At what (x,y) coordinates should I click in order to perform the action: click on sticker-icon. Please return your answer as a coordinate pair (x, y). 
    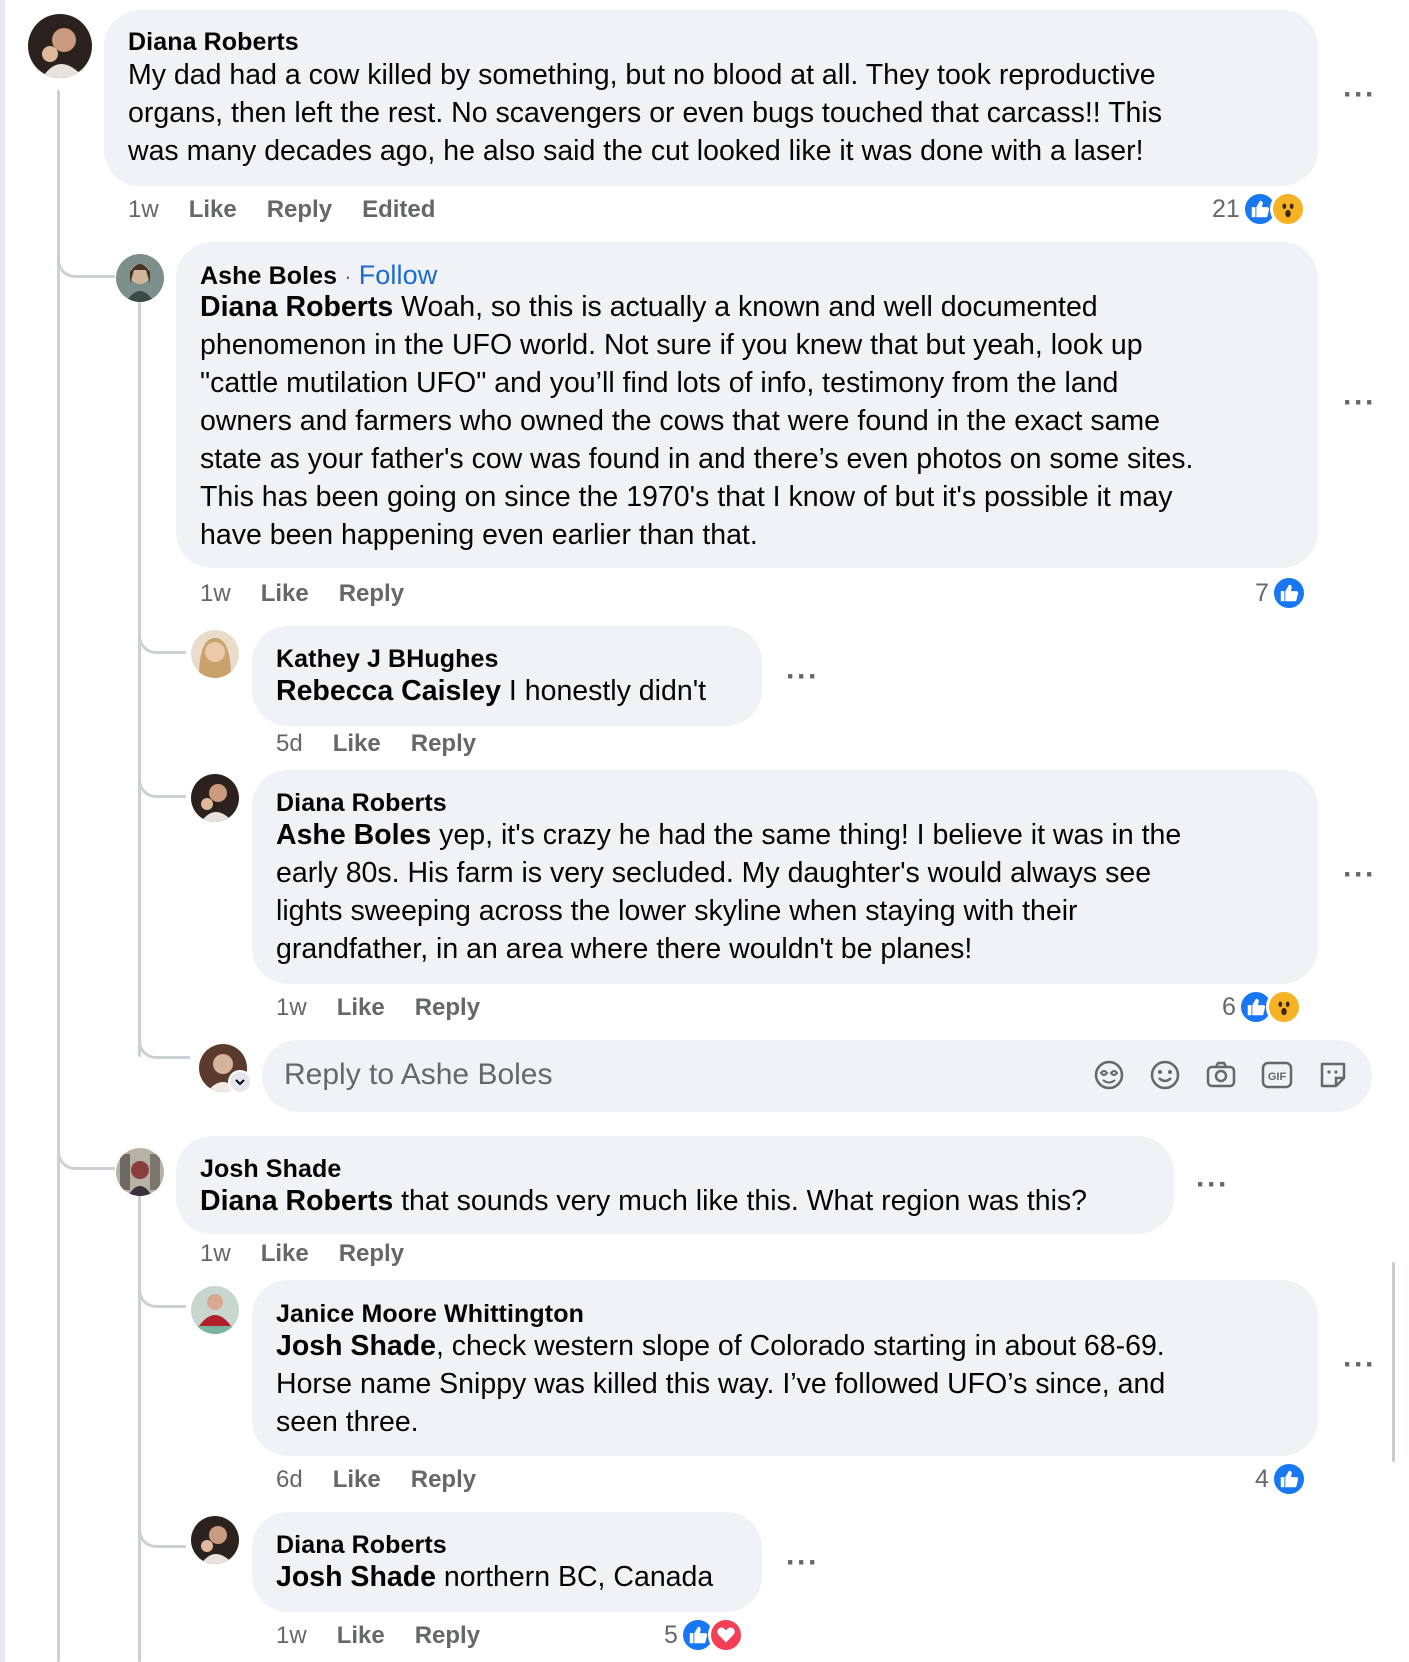
    Looking at the image, I should click on (1333, 1075).